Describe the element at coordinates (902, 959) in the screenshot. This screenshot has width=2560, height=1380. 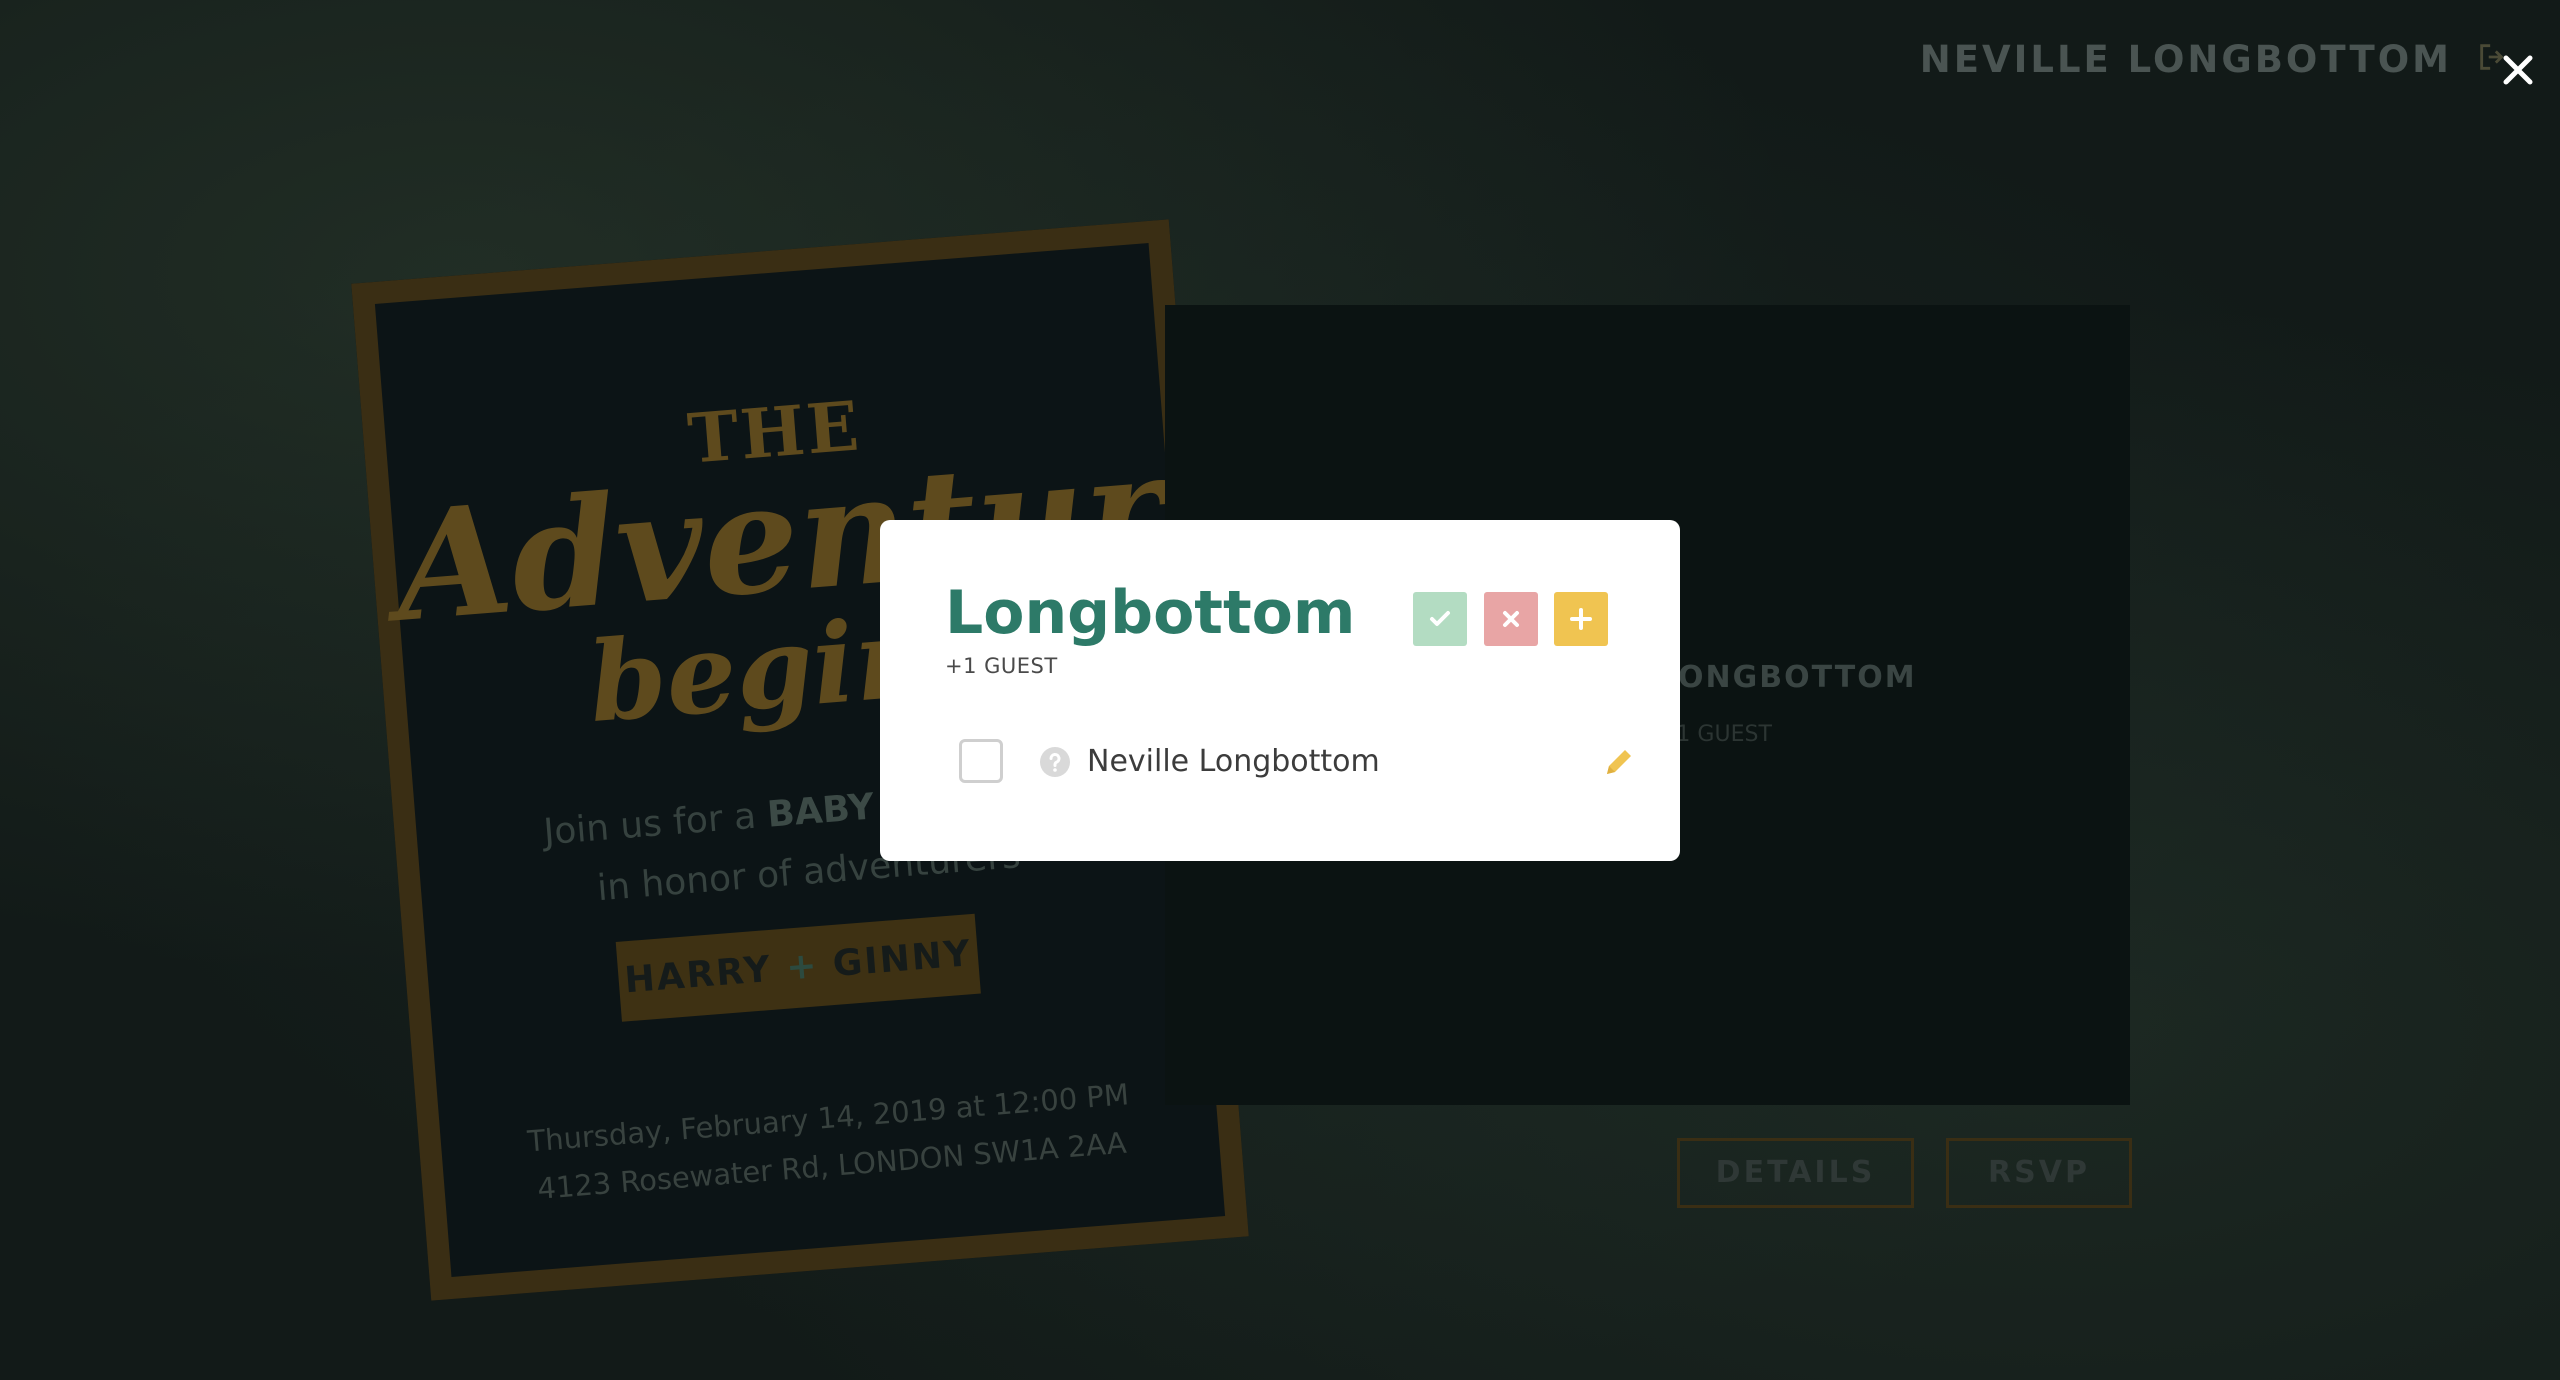
I see `card-name-right: GINNY` at that location.